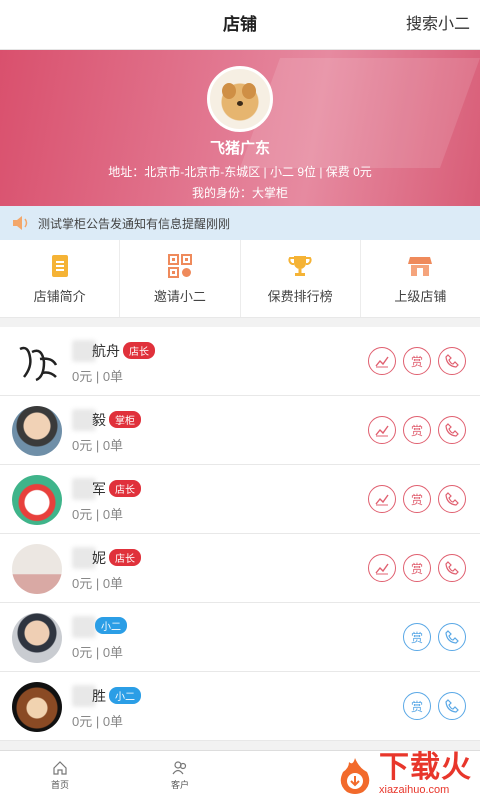 The image size is (480, 800). I want to click on member-name: 小二, so click(109, 625).